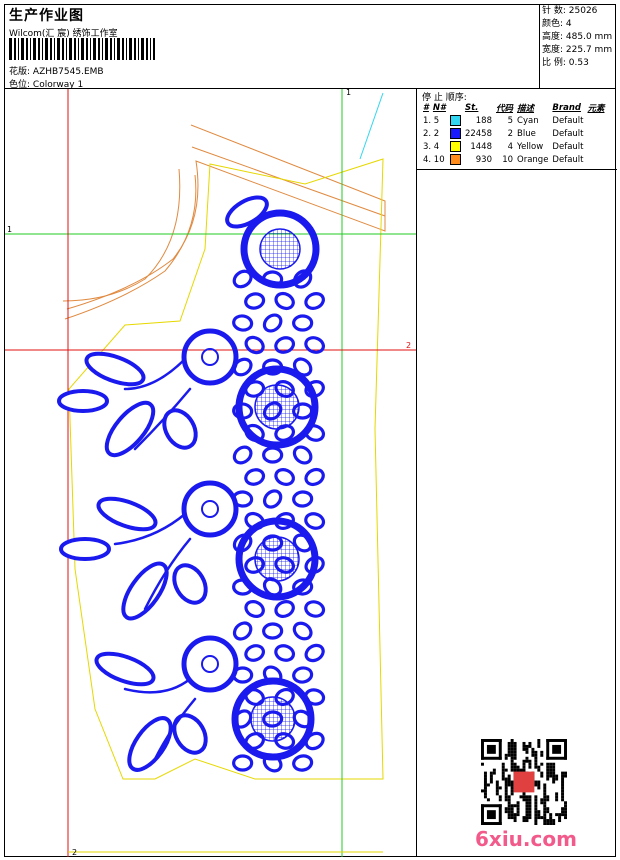 The height and width of the screenshot is (860, 620). Describe the element at coordinates (530, 146) in the screenshot. I see `row-description: Yellow` at that location.